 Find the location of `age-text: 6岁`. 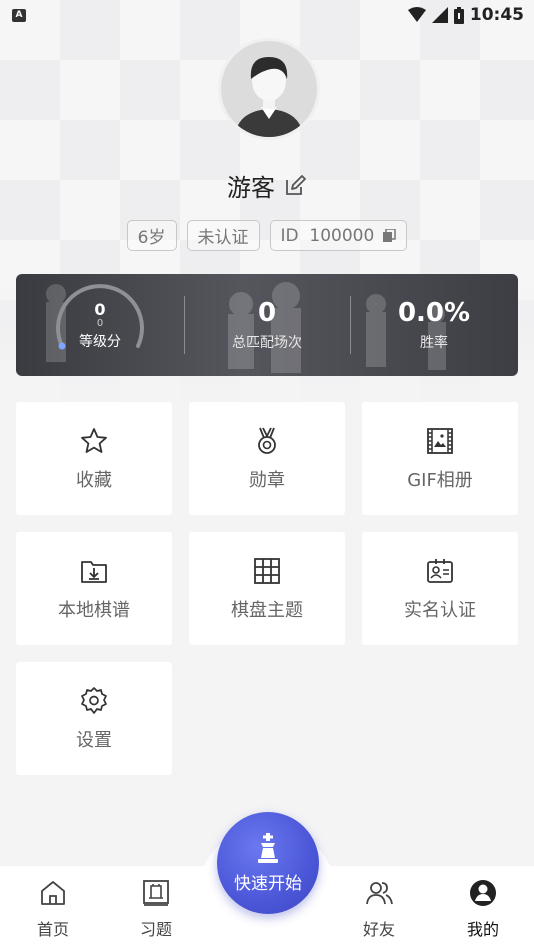

age-text: 6岁 is located at coordinates (151, 238).